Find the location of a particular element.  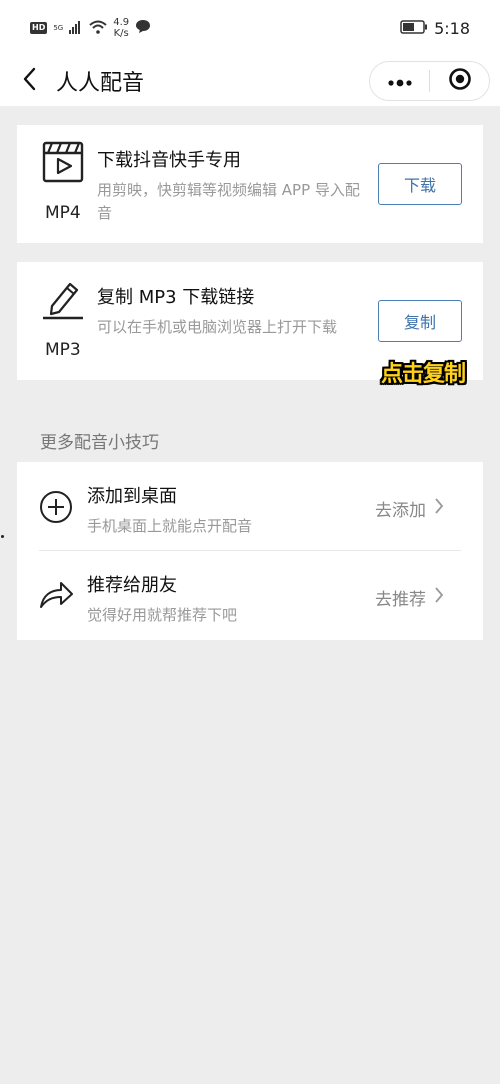

more-dots-icon is located at coordinates (400, 81).